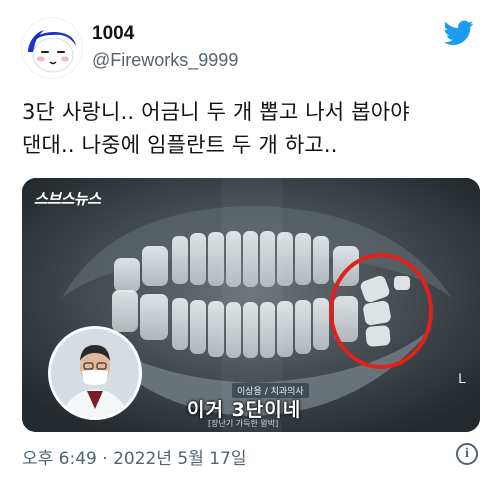 This screenshot has height=477, width=500. Describe the element at coordinates (134, 456) in the screenshot. I see `tweet-timestamp: 오후 6:49 · 2022년 5월 17일` at that location.